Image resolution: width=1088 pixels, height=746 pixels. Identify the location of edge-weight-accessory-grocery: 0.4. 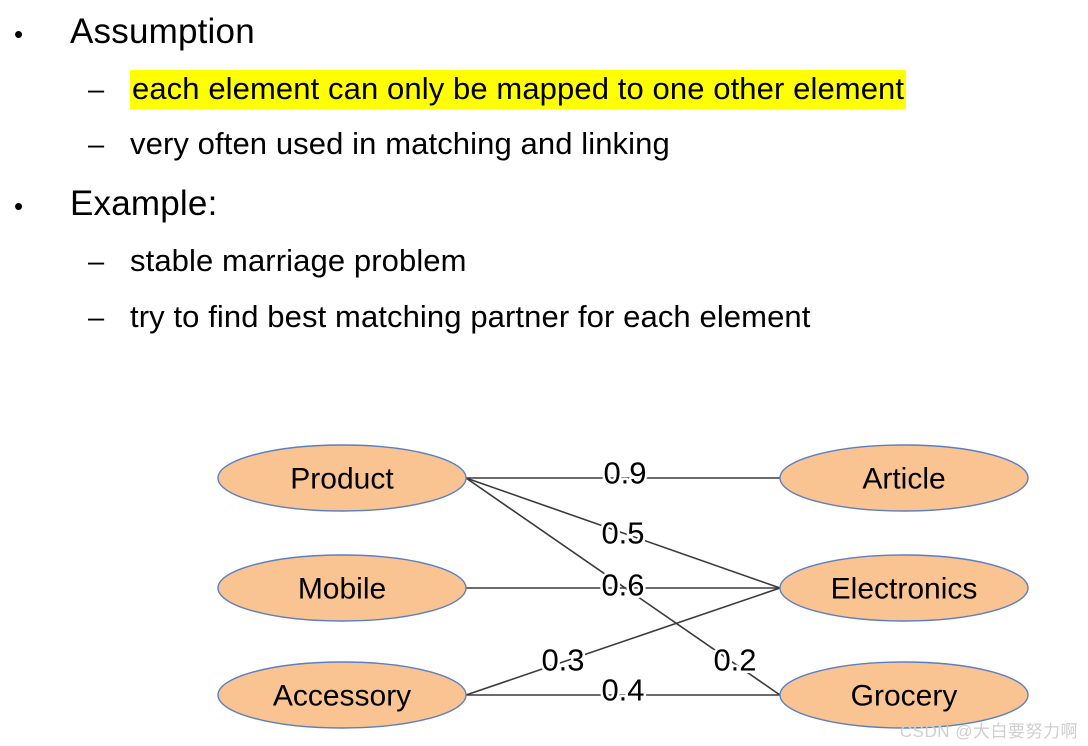
(622, 690).